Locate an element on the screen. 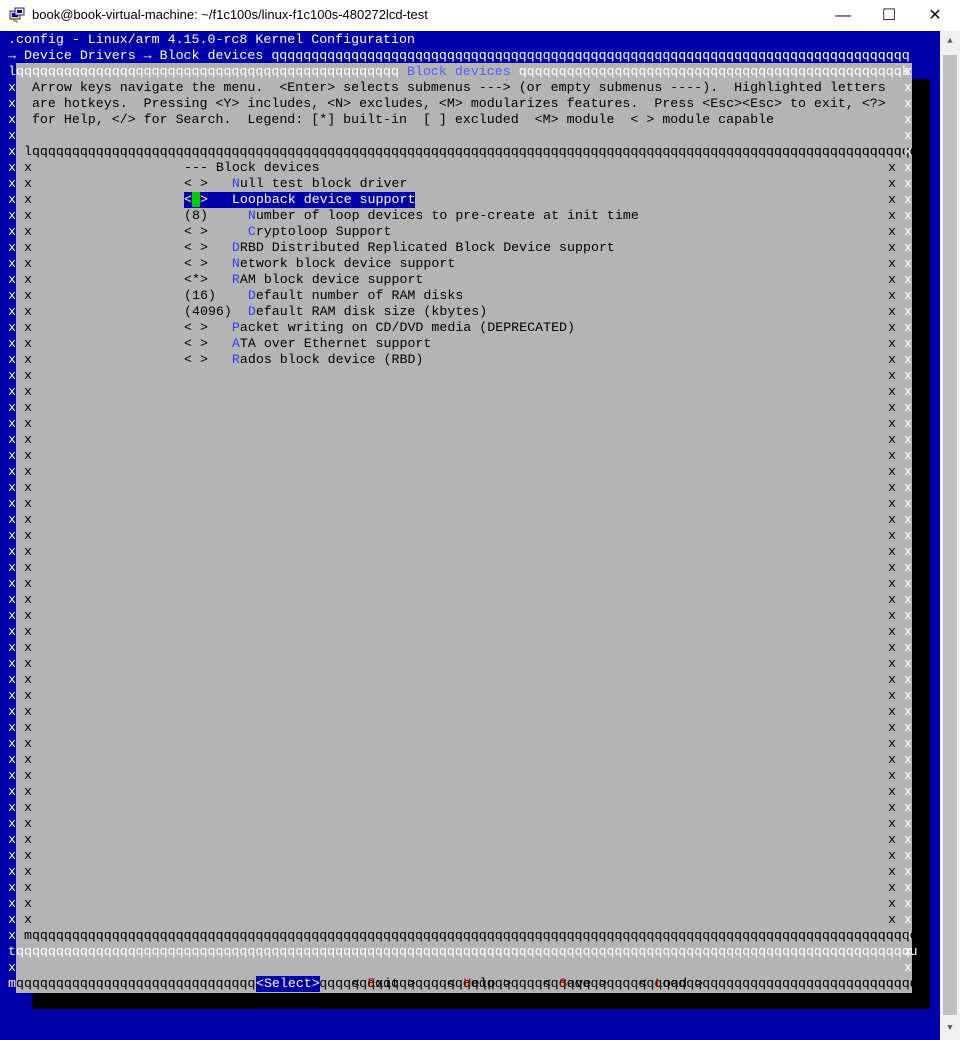  close-button: ✕ is located at coordinates (935, 15).